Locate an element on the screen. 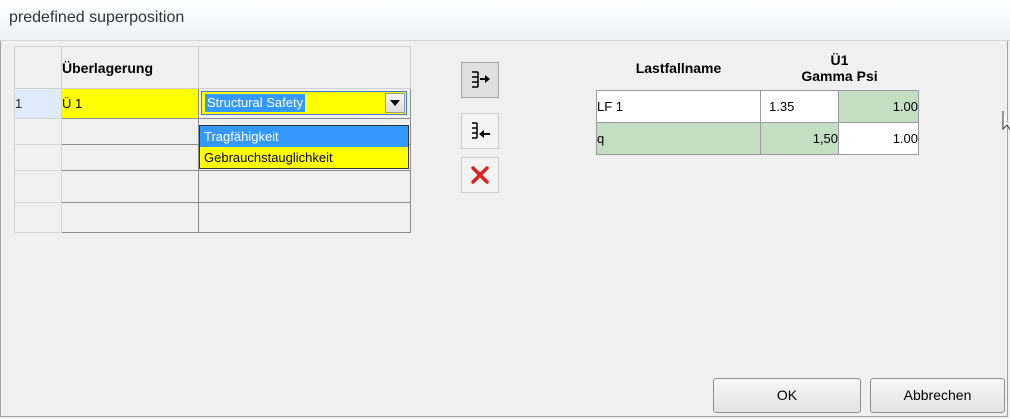  add-loadcase-button is located at coordinates (480, 80).